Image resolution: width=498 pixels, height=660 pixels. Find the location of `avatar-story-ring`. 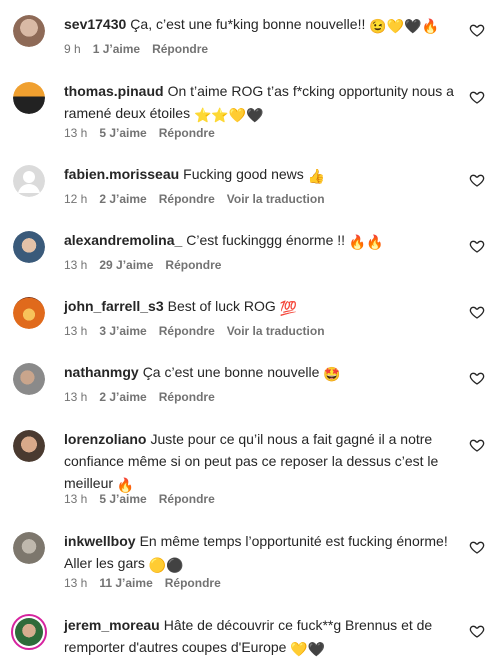

avatar-story-ring is located at coordinates (29, 632).